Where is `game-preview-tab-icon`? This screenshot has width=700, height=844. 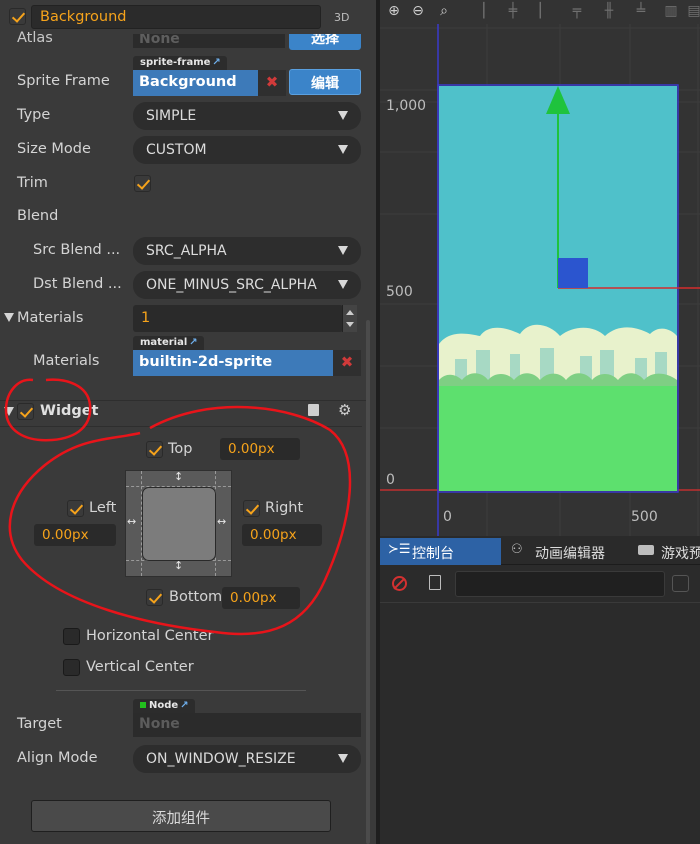
game-preview-tab-icon is located at coordinates (646, 550).